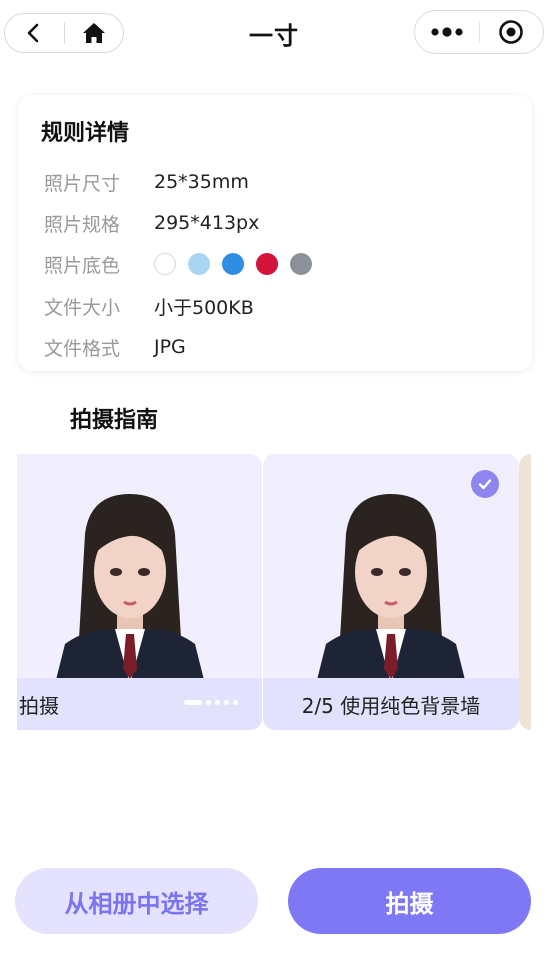  What do you see at coordinates (82, 348) in the screenshot?
I see `rule-label: 文件格式` at bounding box center [82, 348].